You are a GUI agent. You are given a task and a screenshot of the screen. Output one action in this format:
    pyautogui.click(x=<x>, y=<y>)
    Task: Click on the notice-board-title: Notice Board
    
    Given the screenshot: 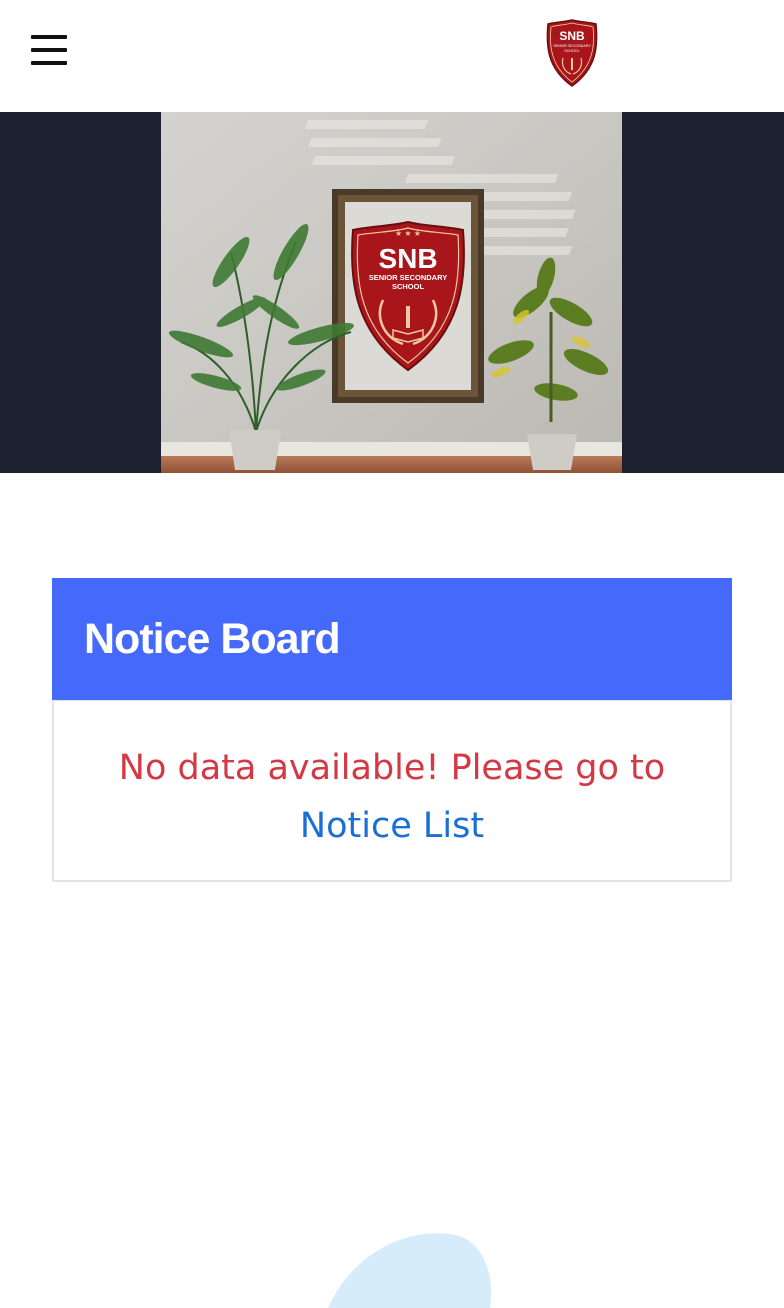 What is the action you would take?
    pyautogui.click(x=212, y=638)
    